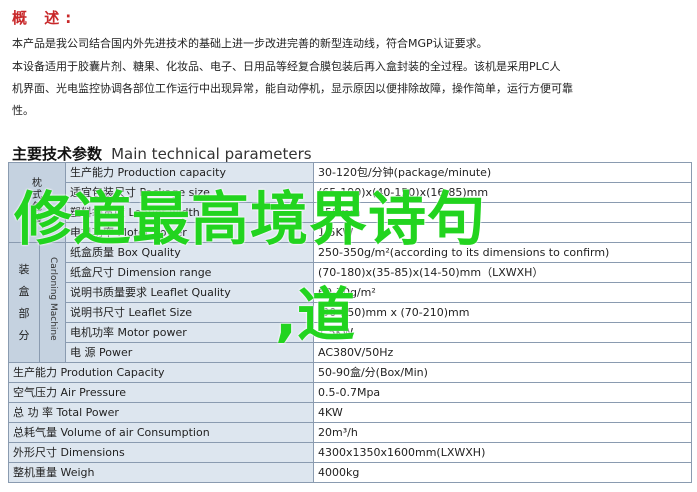 The image size is (697, 492). I want to click on param-label: 总耗气量 Volume of air Consumption, so click(161, 432).